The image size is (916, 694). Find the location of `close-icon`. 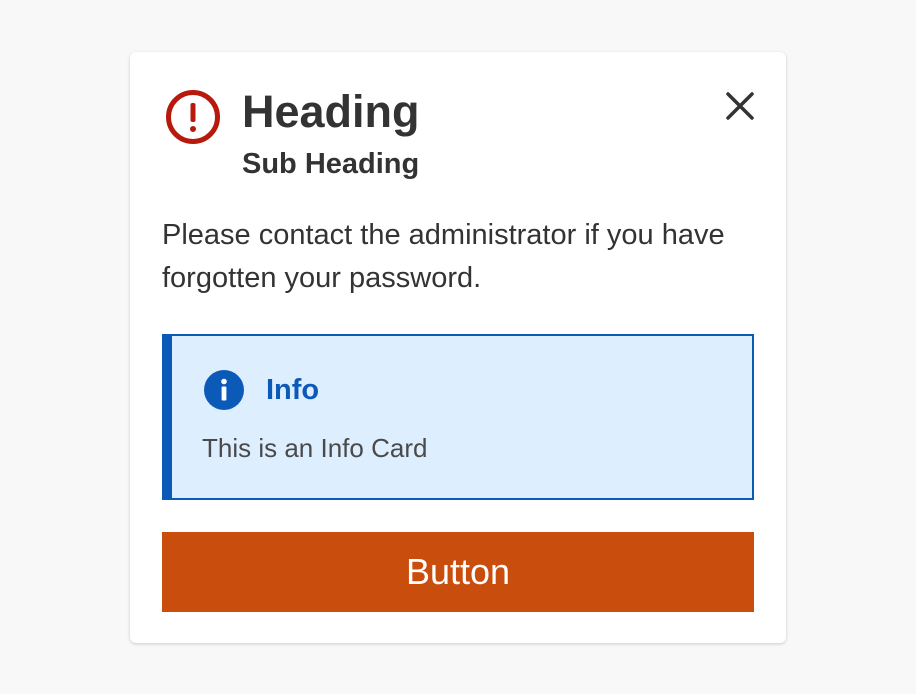

close-icon is located at coordinates (740, 106).